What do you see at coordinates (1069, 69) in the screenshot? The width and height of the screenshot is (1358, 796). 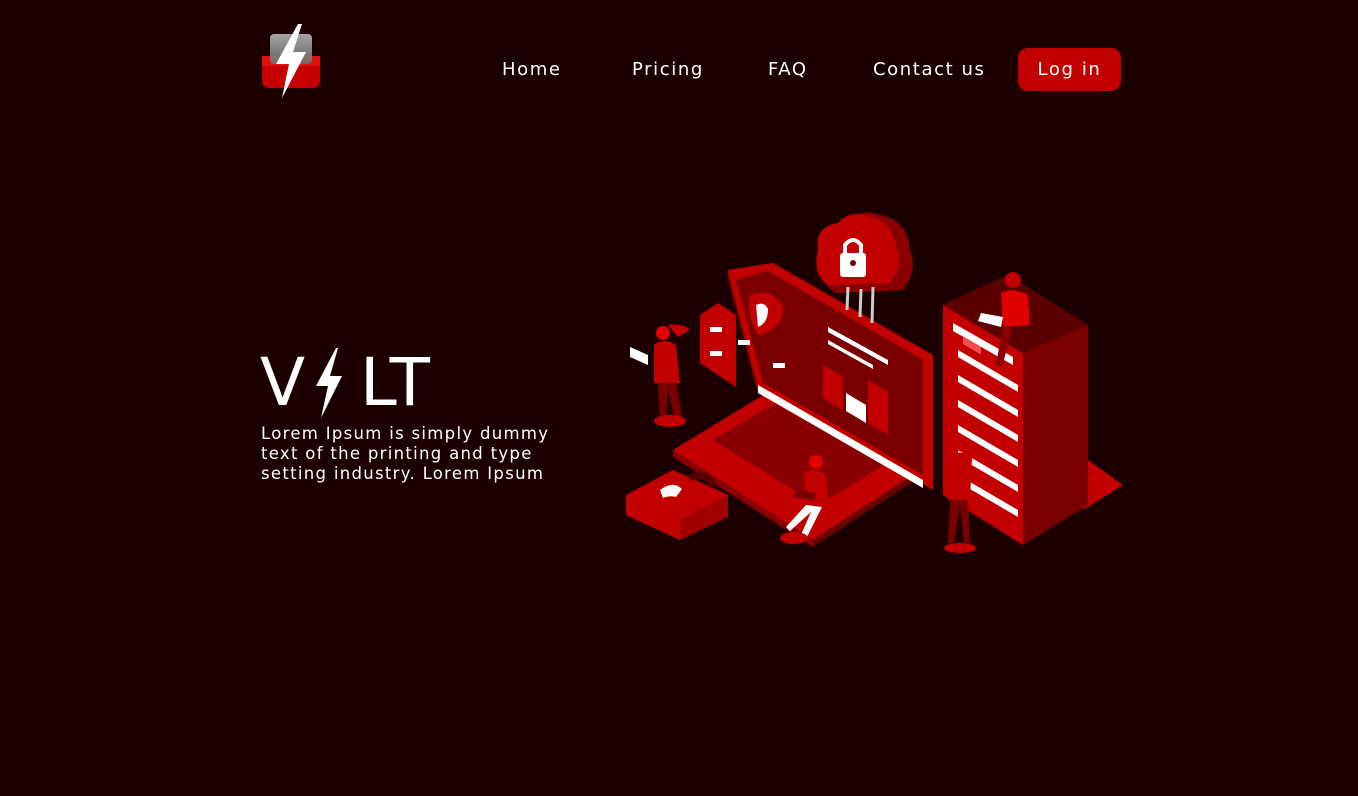 I see `login-button: Log in` at bounding box center [1069, 69].